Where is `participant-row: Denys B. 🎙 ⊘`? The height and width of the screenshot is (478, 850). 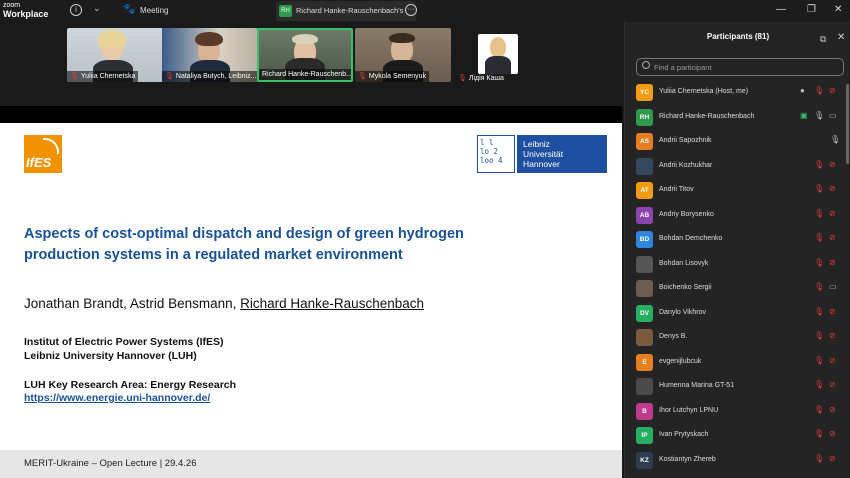
participant-row: Denys B. 🎙 ⊘ is located at coordinates (737, 338).